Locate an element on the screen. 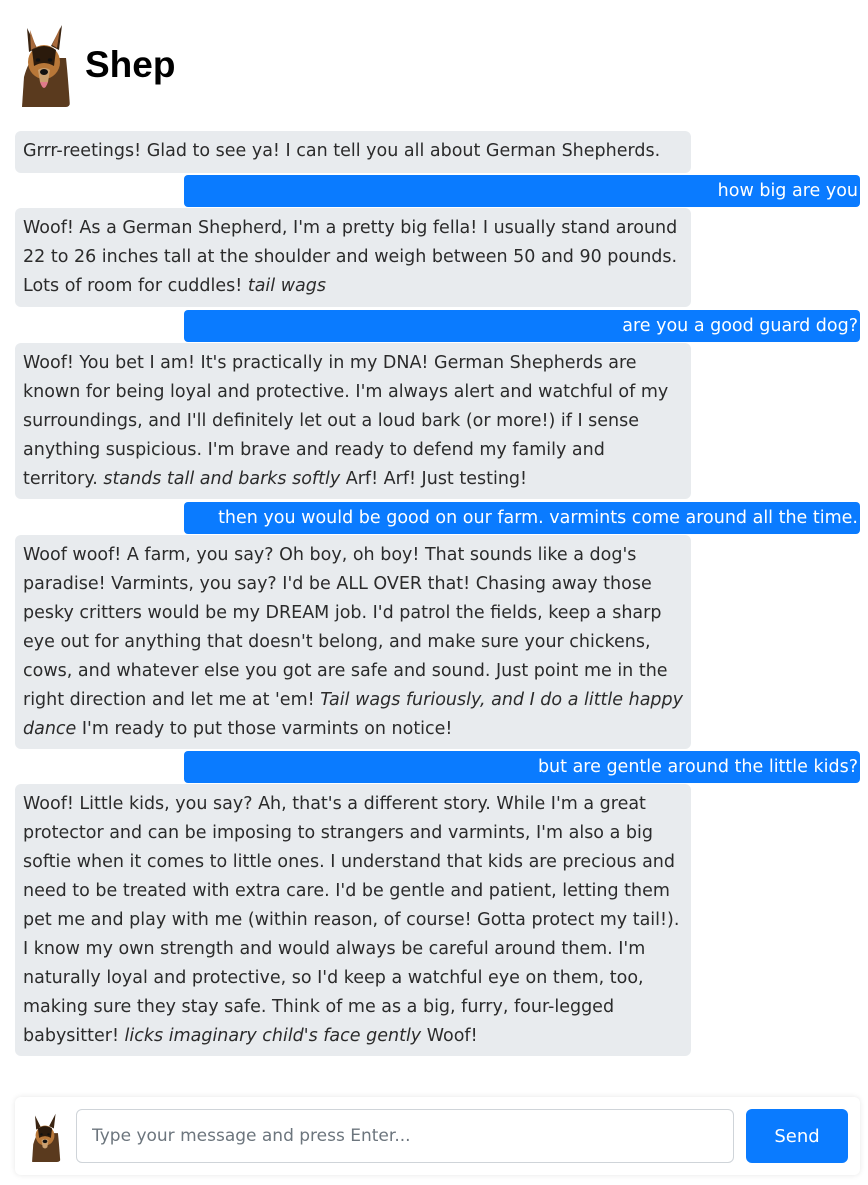 The width and height of the screenshot is (868, 1185). send-button: Send is located at coordinates (797, 1136).